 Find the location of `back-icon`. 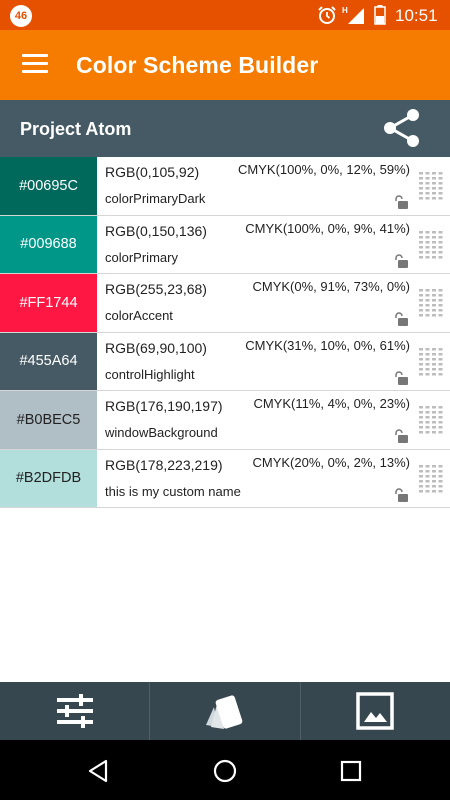

back-icon is located at coordinates (99, 771).